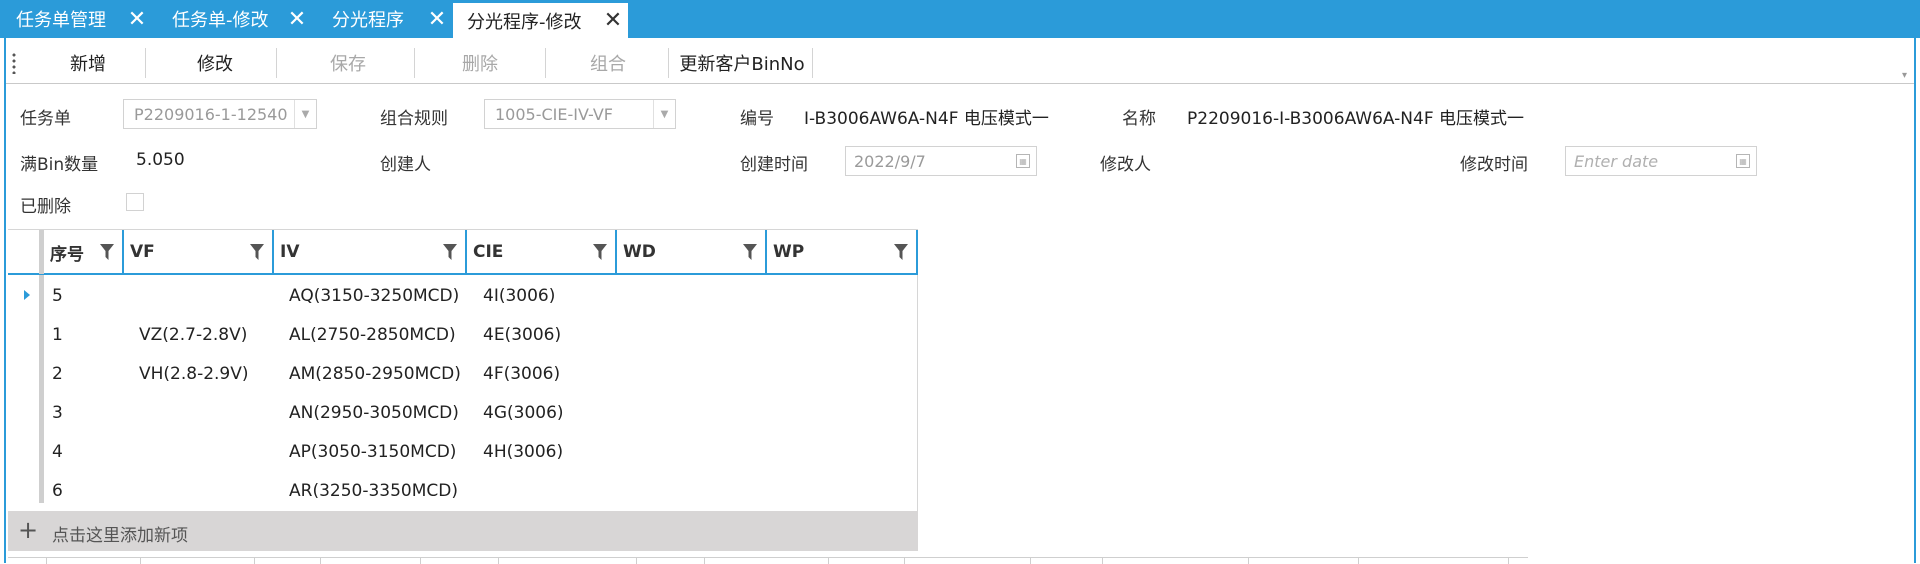 This screenshot has height=564, width=1920. Describe the element at coordinates (57, 412) in the screenshot. I see `cell-seq: 3` at that location.